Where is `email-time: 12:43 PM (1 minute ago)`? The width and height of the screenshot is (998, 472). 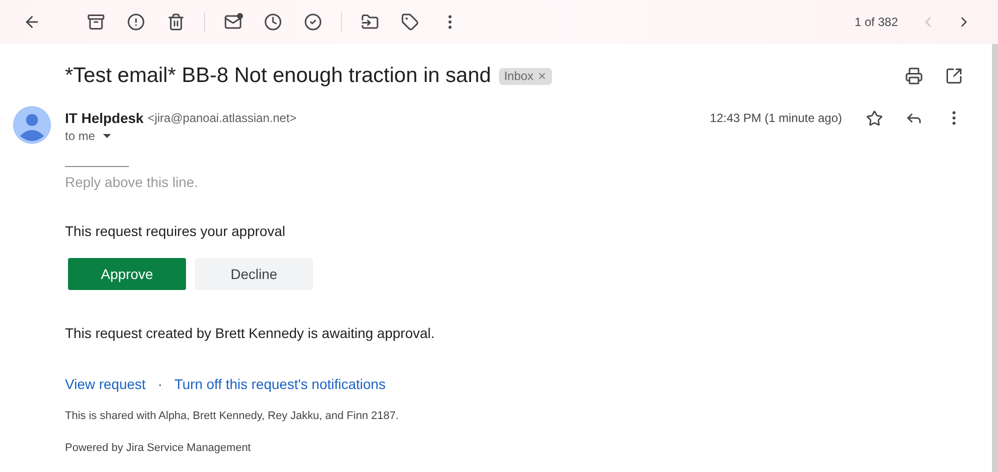
email-time: 12:43 PM (1 minute ago) is located at coordinates (776, 118).